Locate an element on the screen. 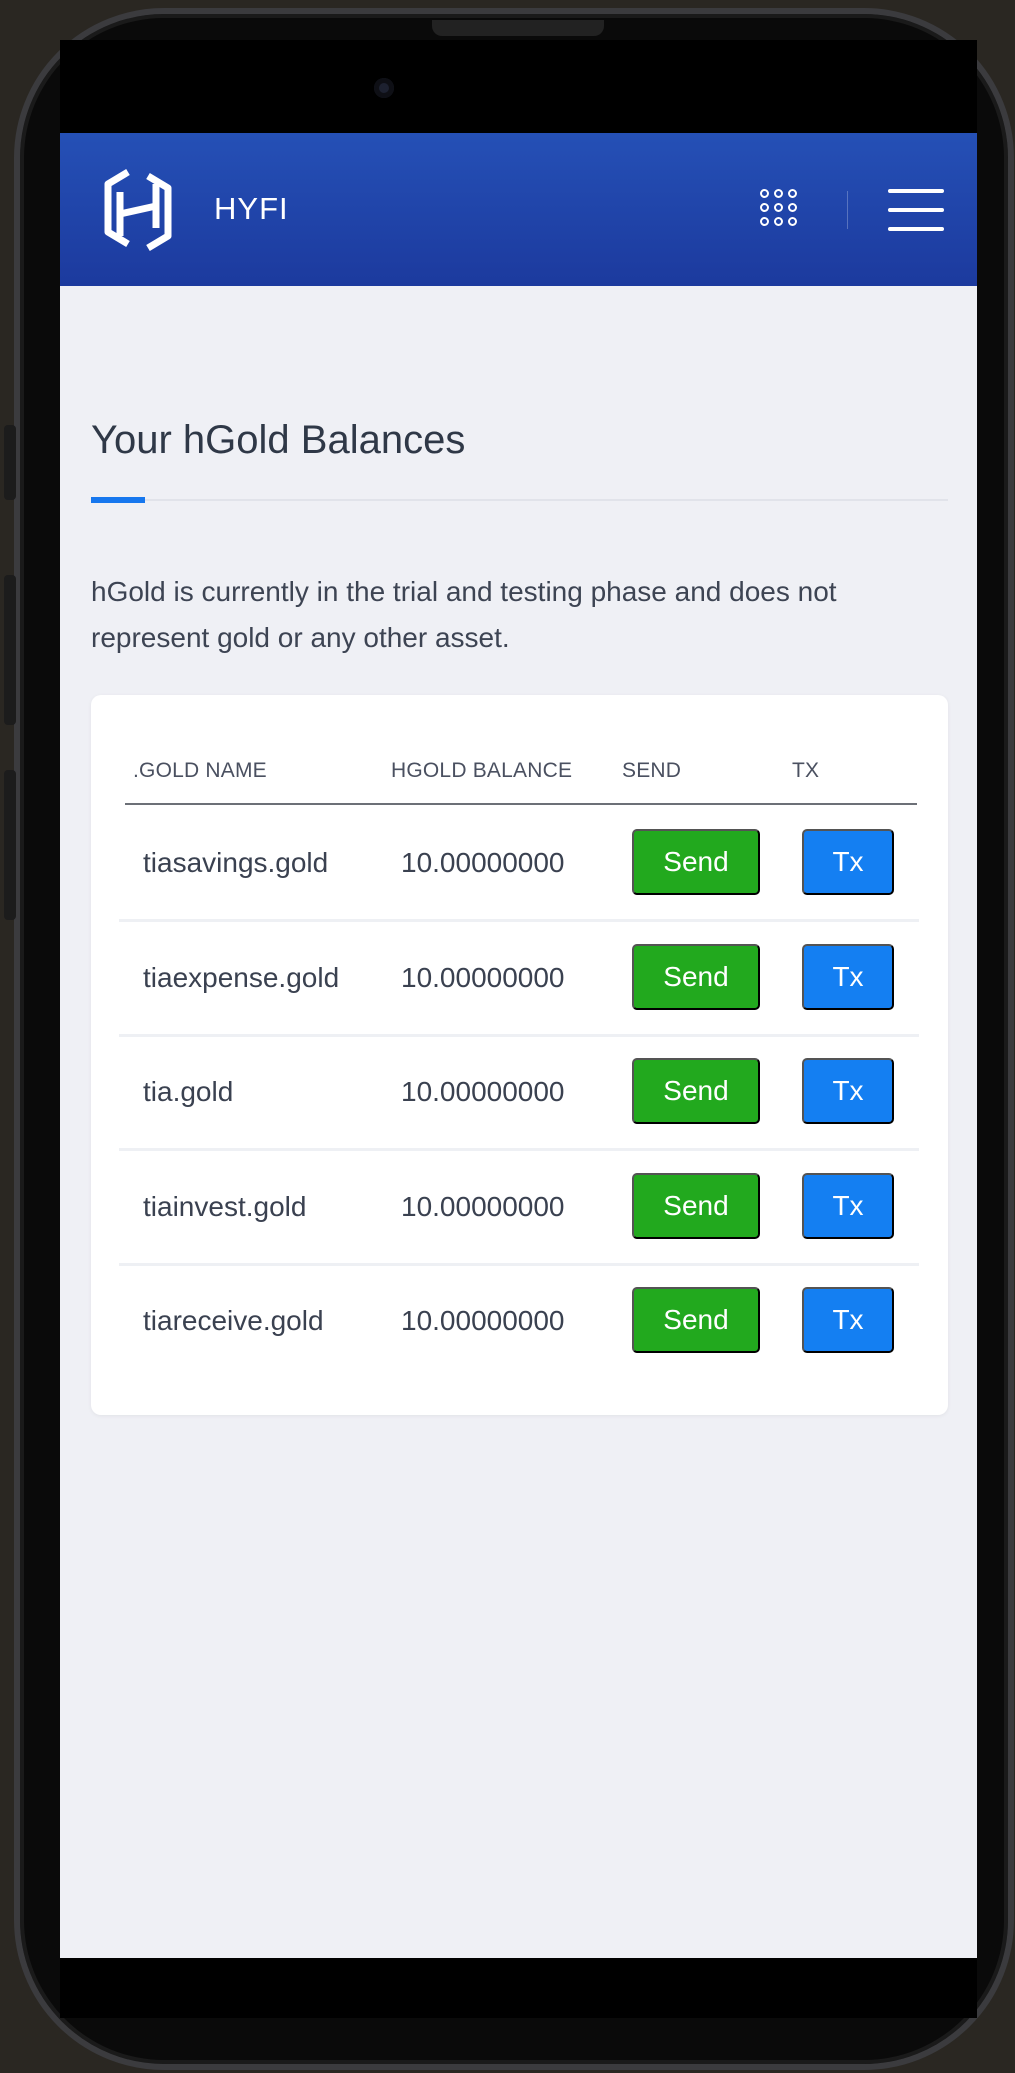 This screenshot has width=1015, height=2073. apps-grid-icon is located at coordinates (782, 211).